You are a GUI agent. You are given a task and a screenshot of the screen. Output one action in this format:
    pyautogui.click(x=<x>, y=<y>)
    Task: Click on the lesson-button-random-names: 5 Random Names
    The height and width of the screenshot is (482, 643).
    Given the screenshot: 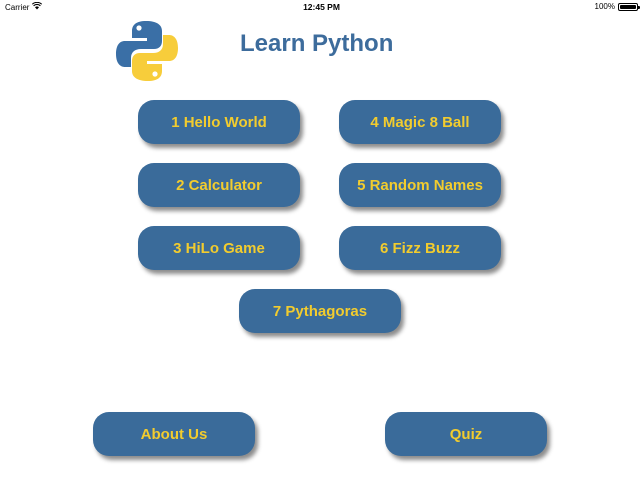 What is the action you would take?
    pyautogui.click(x=420, y=185)
    